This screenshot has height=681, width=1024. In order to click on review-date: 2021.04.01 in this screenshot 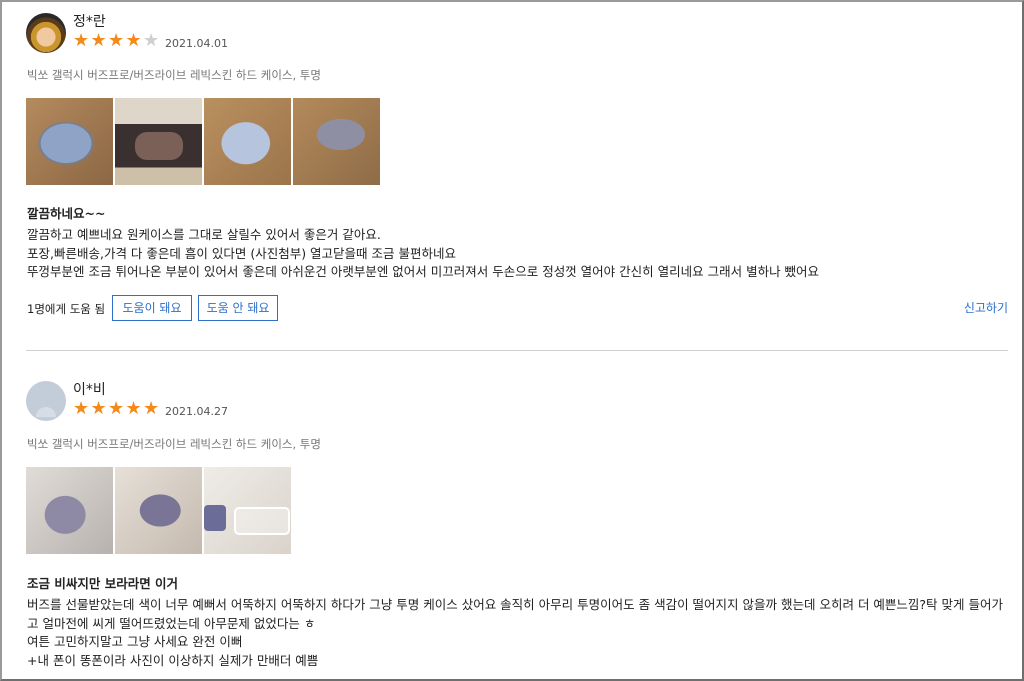, I will do `click(196, 43)`.